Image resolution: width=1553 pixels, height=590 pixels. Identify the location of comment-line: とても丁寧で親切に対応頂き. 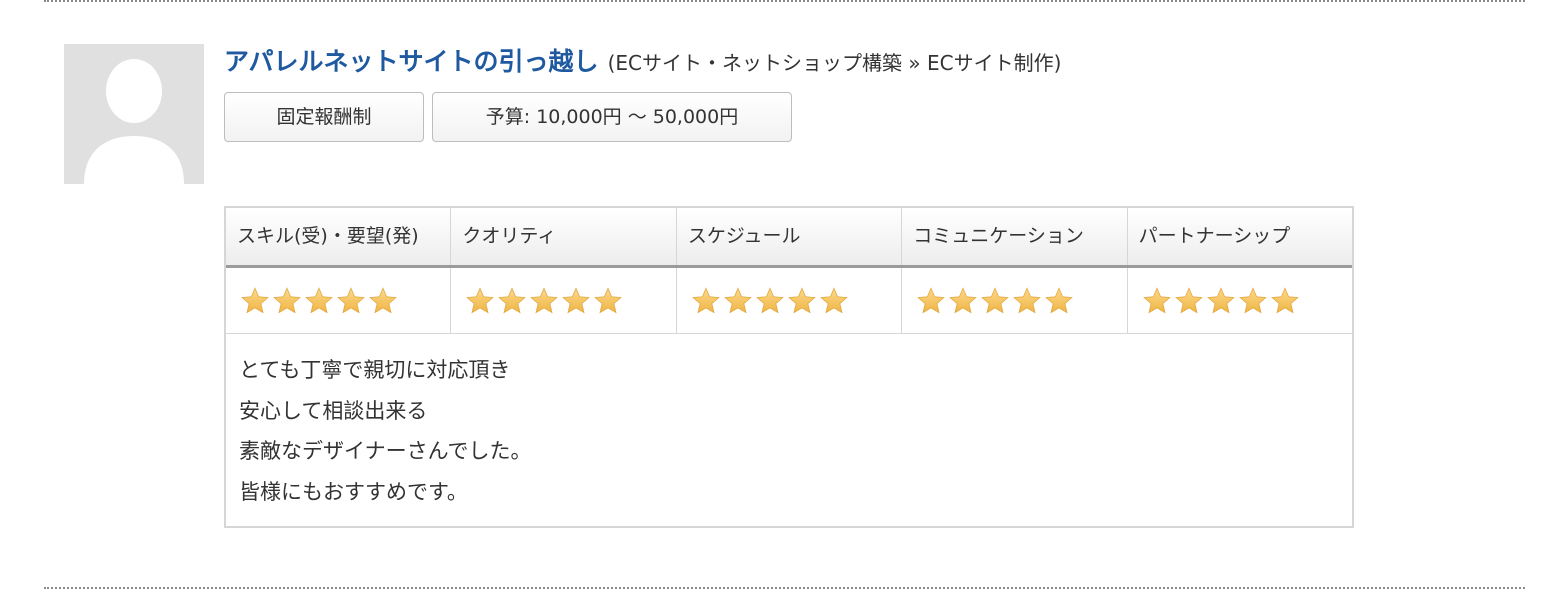
(375, 370).